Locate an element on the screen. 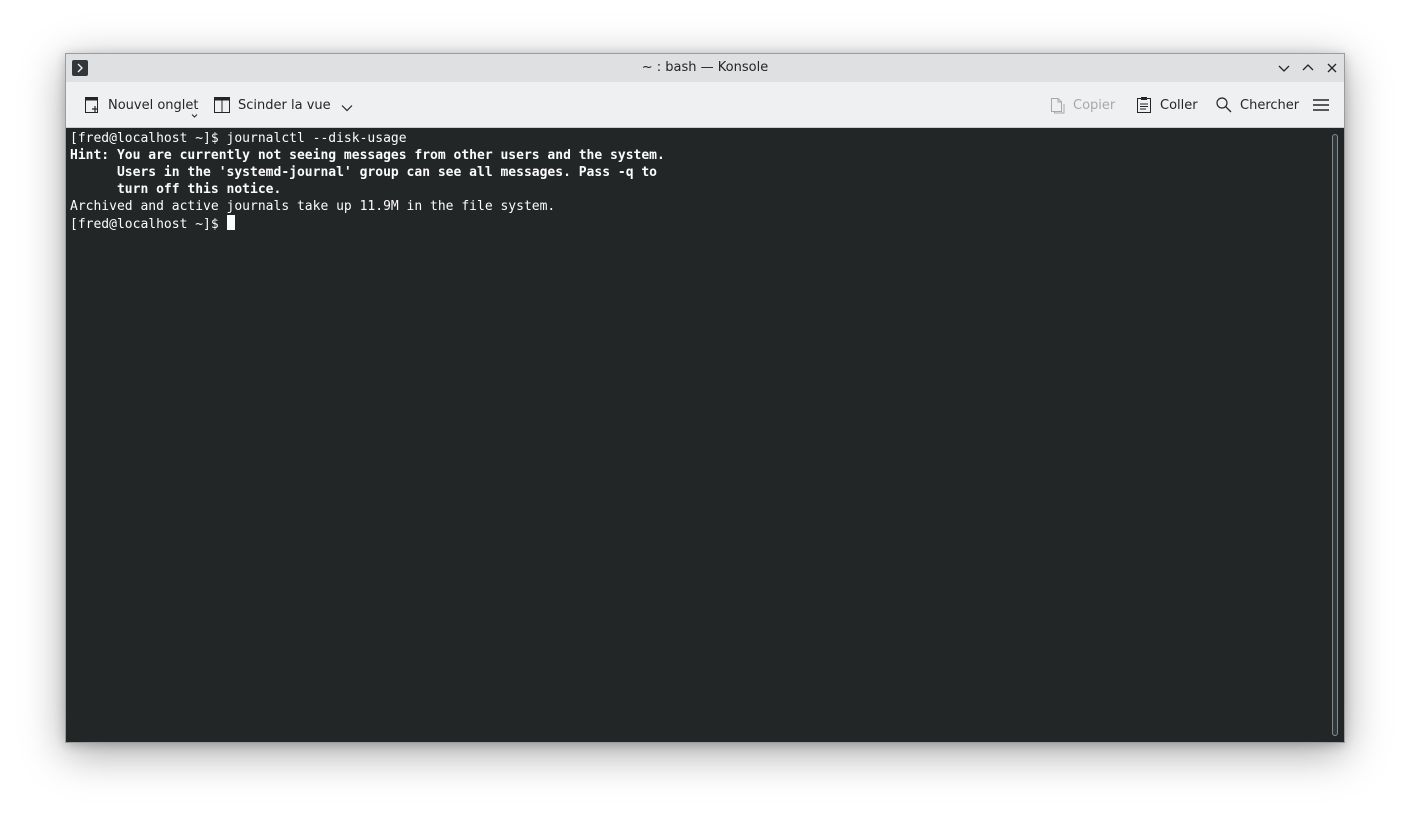  main-menu-button is located at coordinates (1321, 105).